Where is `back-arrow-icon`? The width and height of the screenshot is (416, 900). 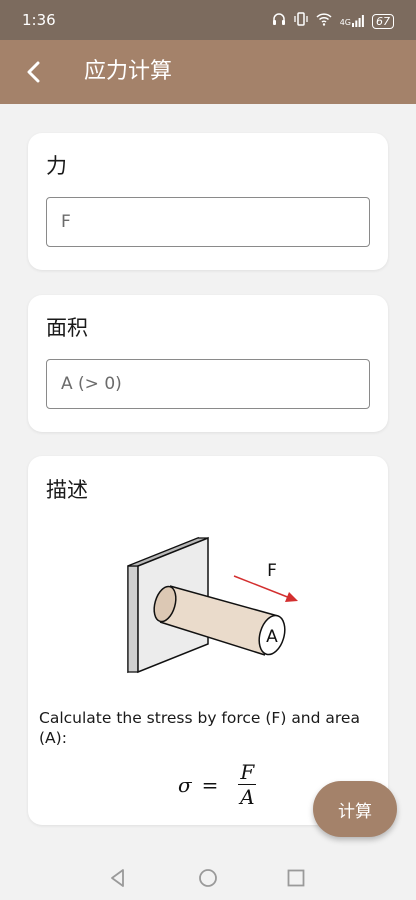 back-arrow-icon is located at coordinates (33, 72).